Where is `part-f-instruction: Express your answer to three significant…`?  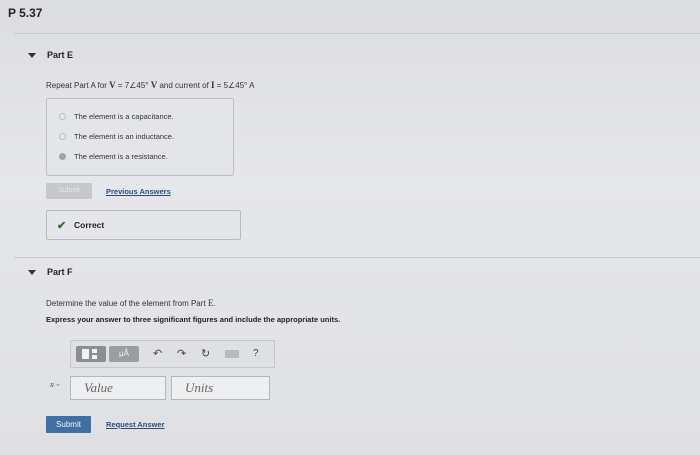 part-f-instruction: Express your answer to three significant… is located at coordinates (193, 319).